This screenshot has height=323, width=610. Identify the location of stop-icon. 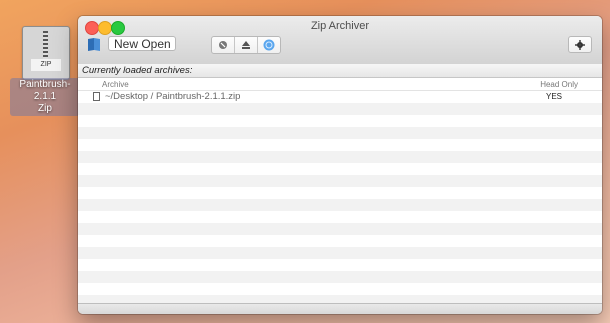
(223, 45).